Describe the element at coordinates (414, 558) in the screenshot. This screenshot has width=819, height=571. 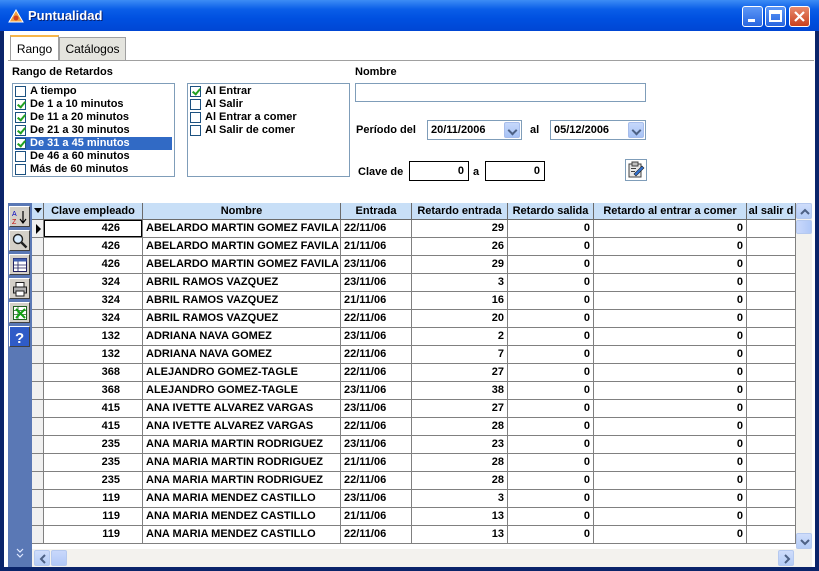
I see `horizontal-scrollbar` at that location.